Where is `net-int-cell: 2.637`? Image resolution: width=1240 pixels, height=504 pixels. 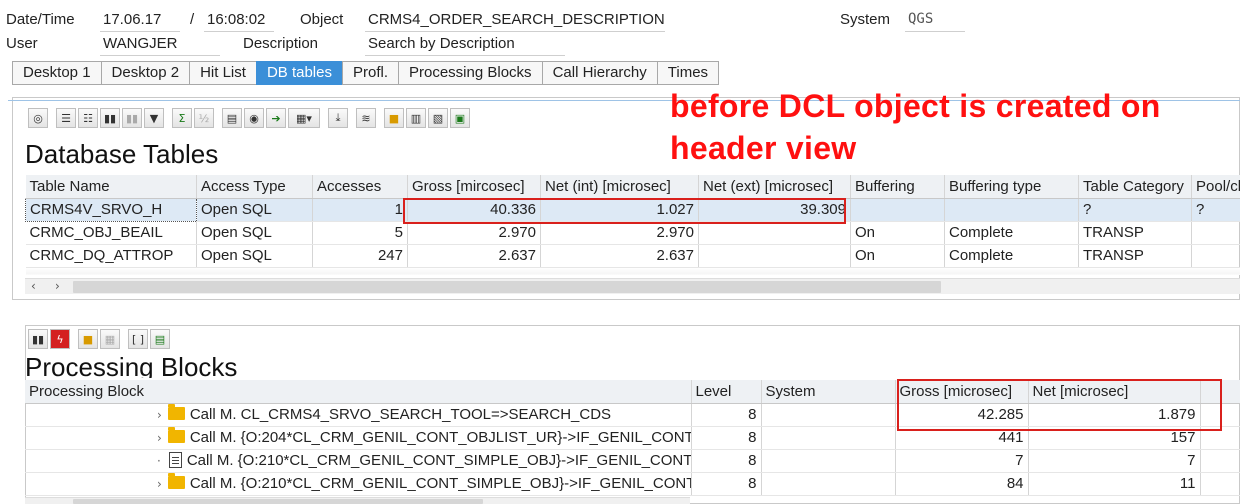
net-int-cell: 2.637 is located at coordinates (619, 256).